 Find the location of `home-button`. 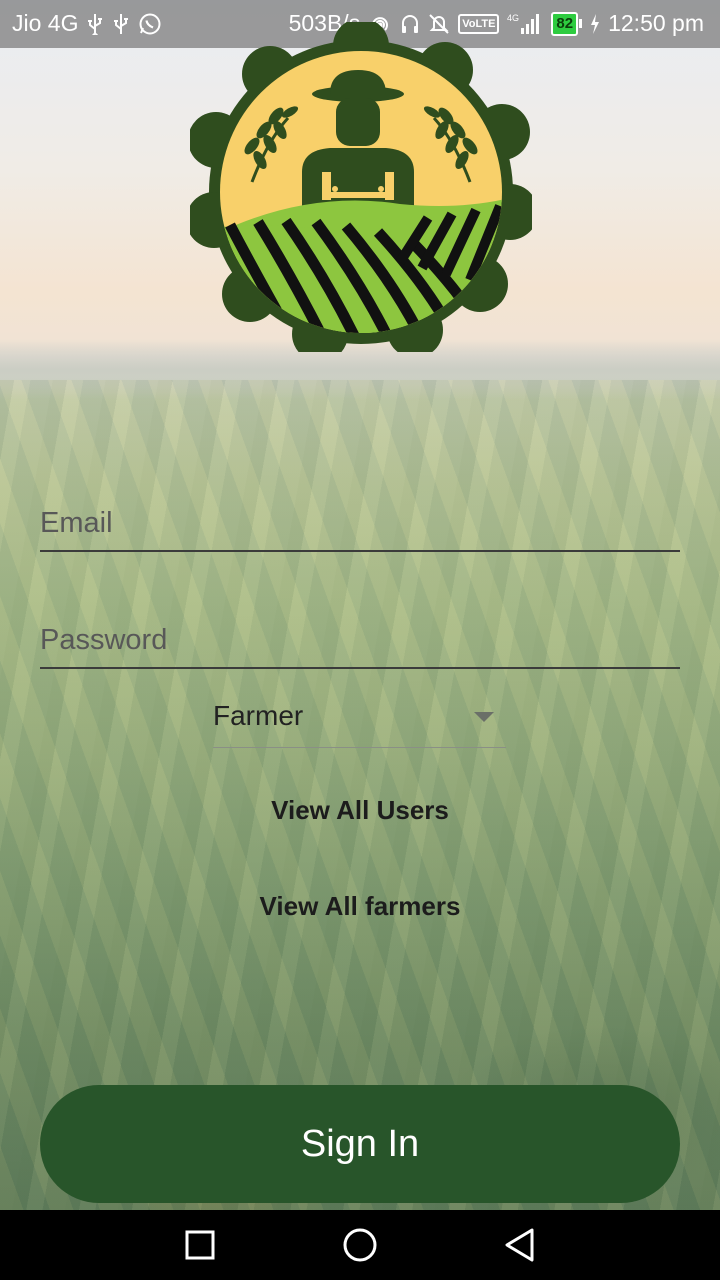

home-button is located at coordinates (360, 1245).